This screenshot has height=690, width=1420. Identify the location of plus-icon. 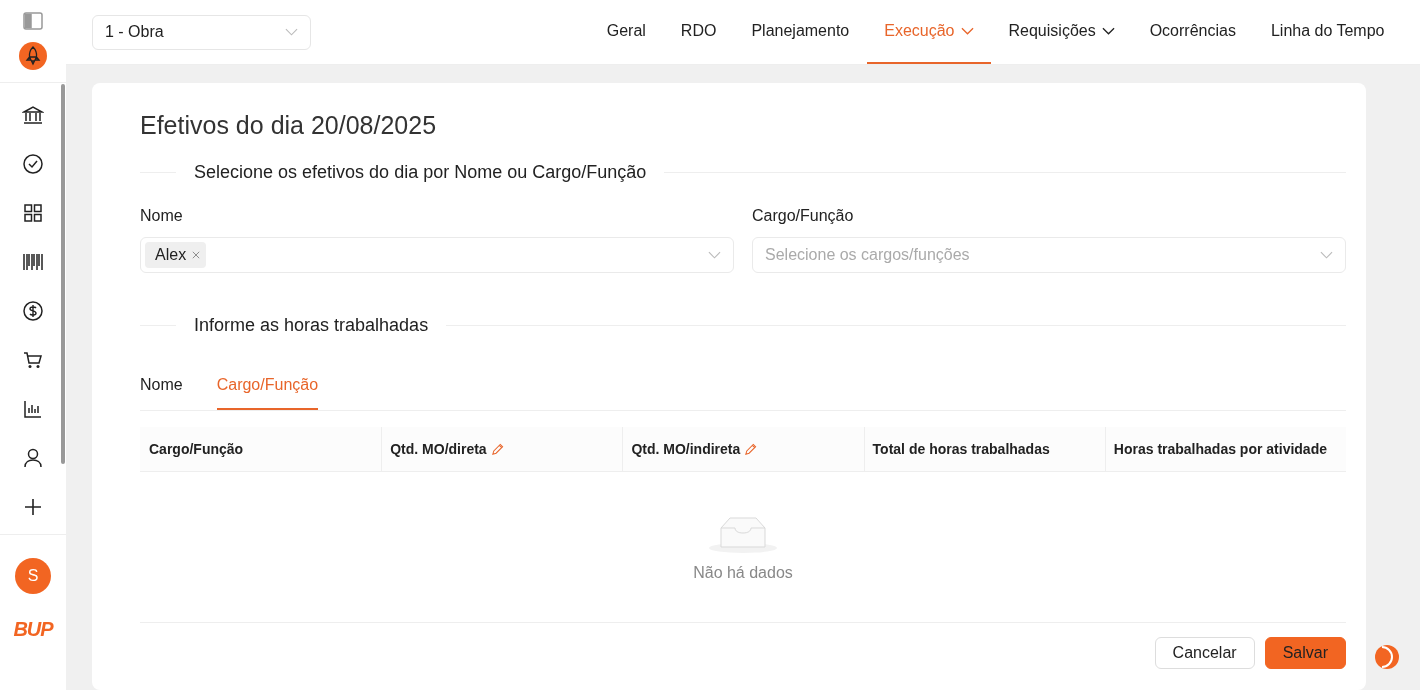
(33, 507).